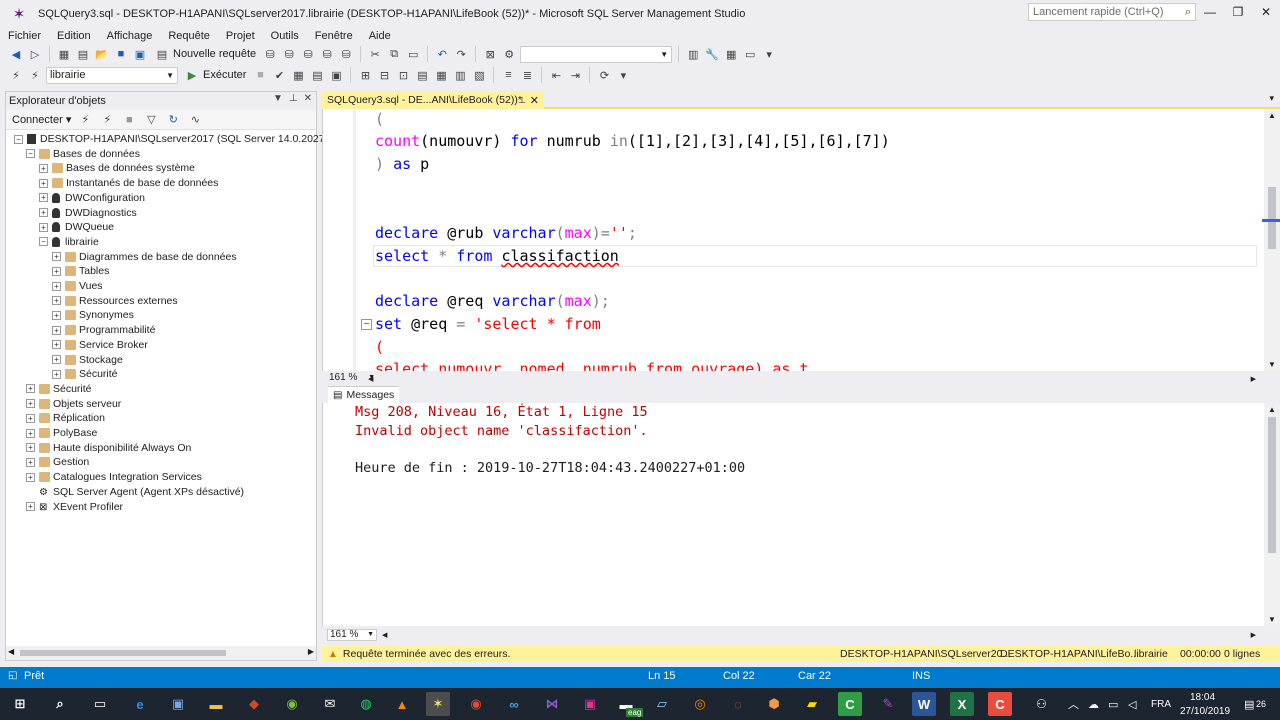 This screenshot has width=1280, height=720. What do you see at coordinates (888, 704) in the screenshot?
I see `pencil-app-icon: ✎` at bounding box center [888, 704].